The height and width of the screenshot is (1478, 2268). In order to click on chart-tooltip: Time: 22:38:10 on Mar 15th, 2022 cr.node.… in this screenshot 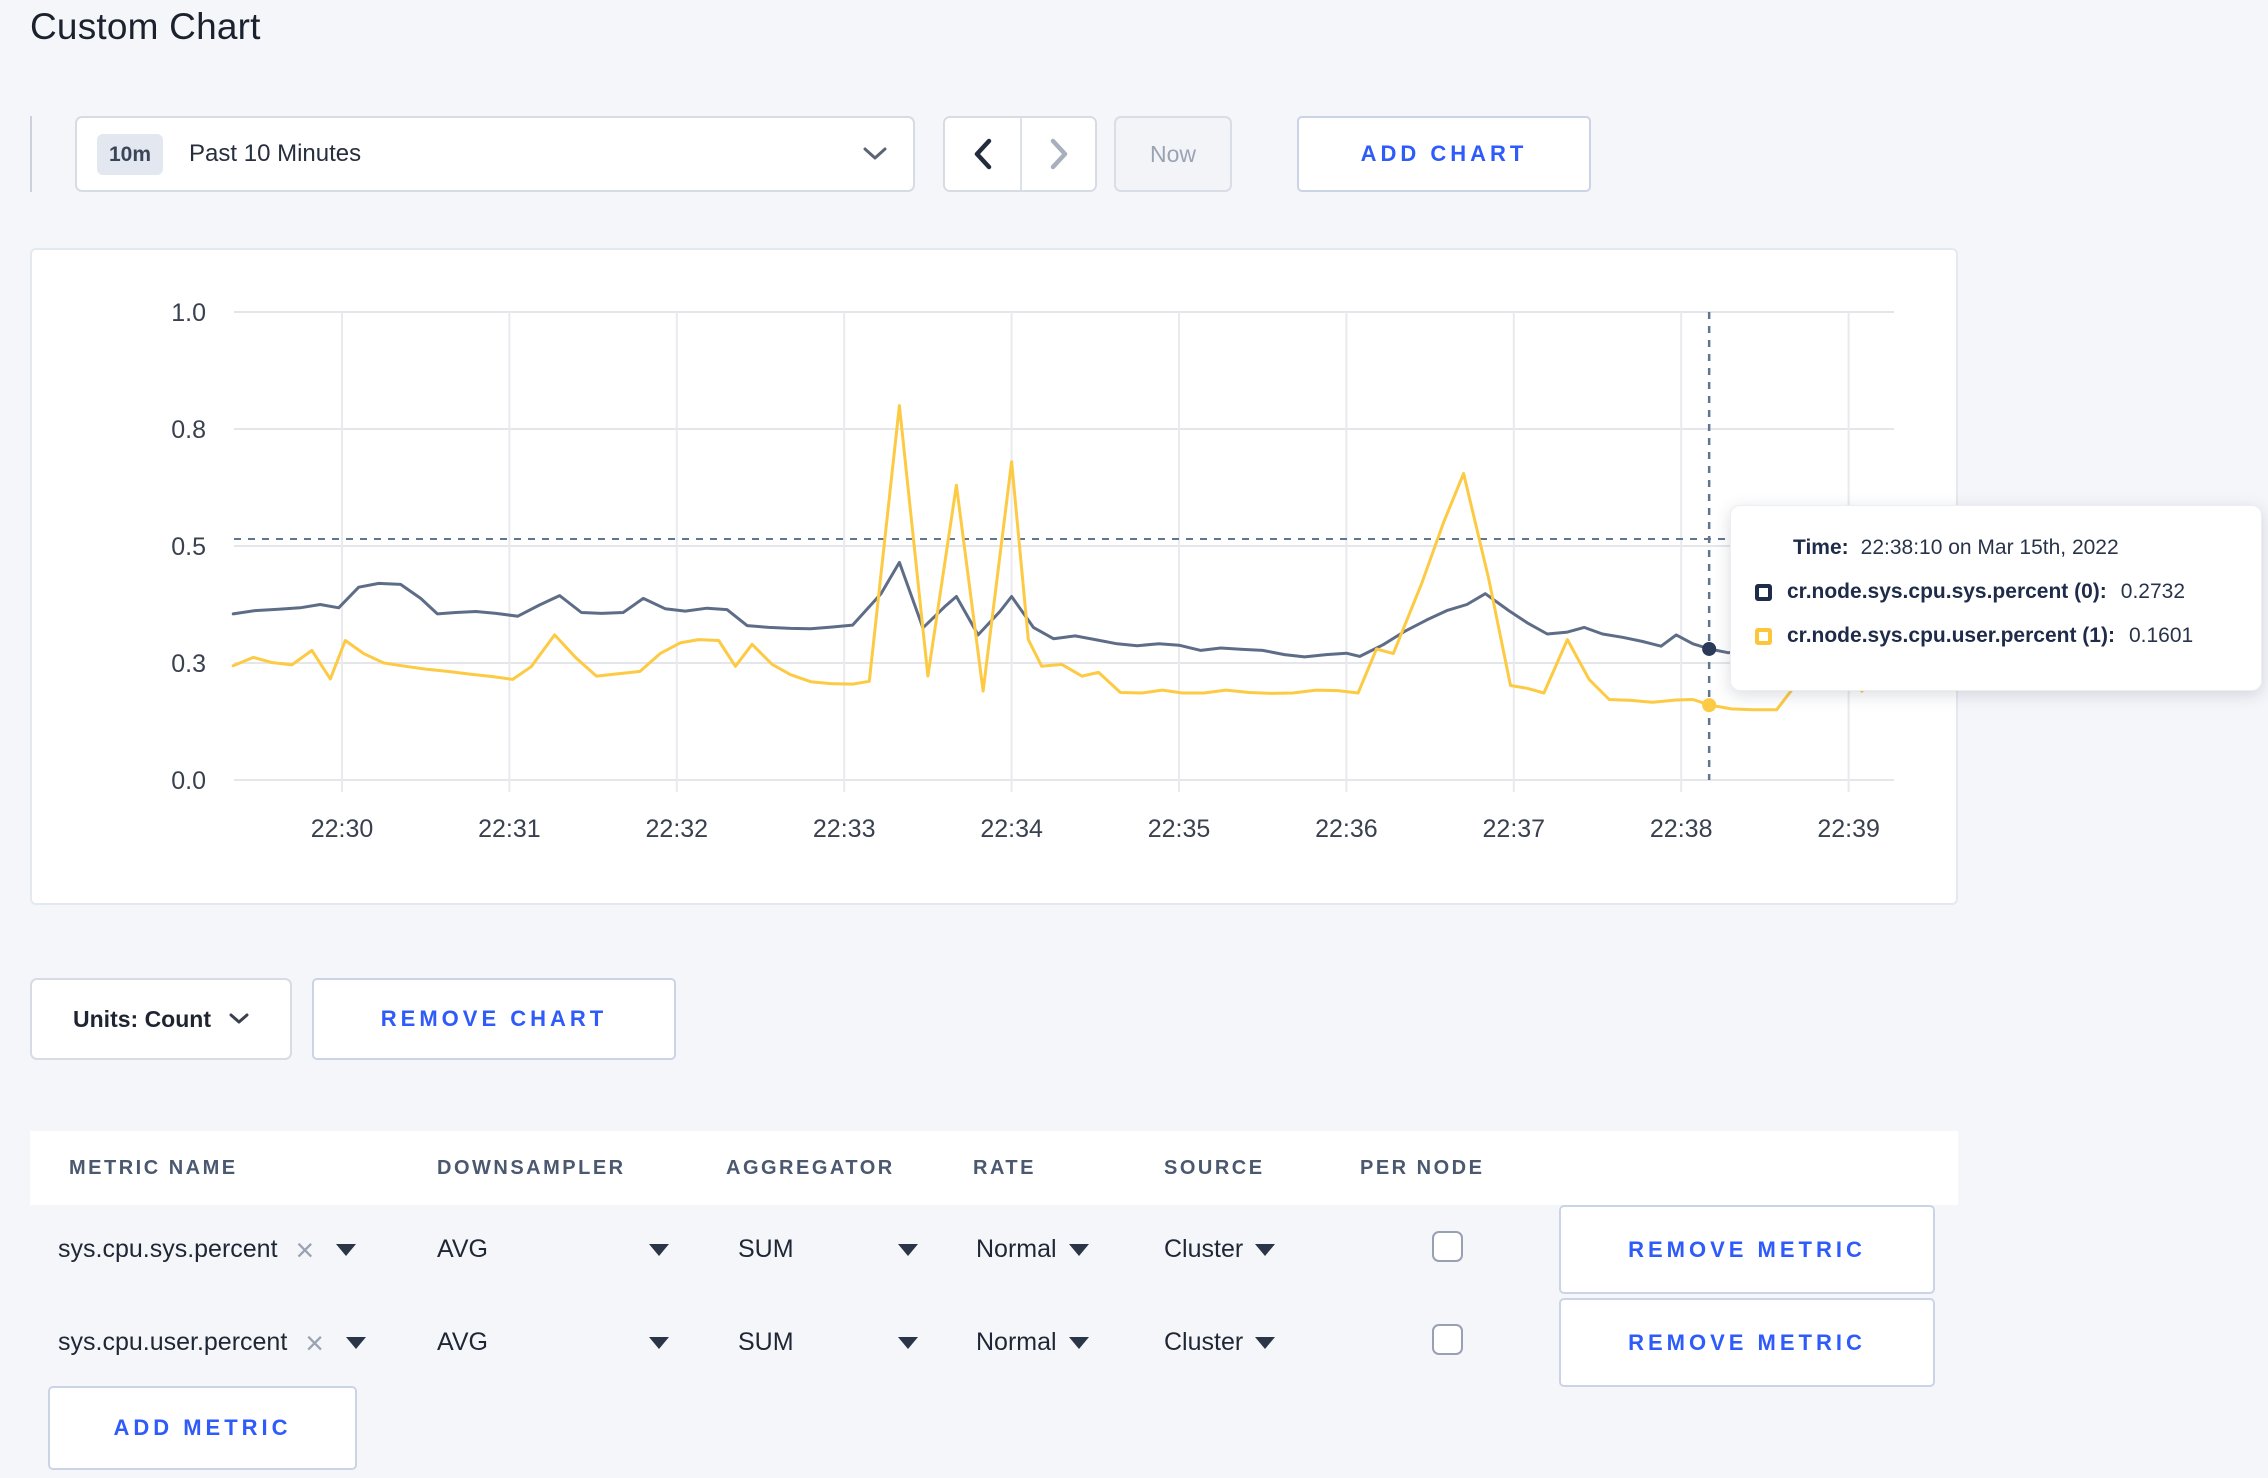, I will do `click(1996, 598)`.